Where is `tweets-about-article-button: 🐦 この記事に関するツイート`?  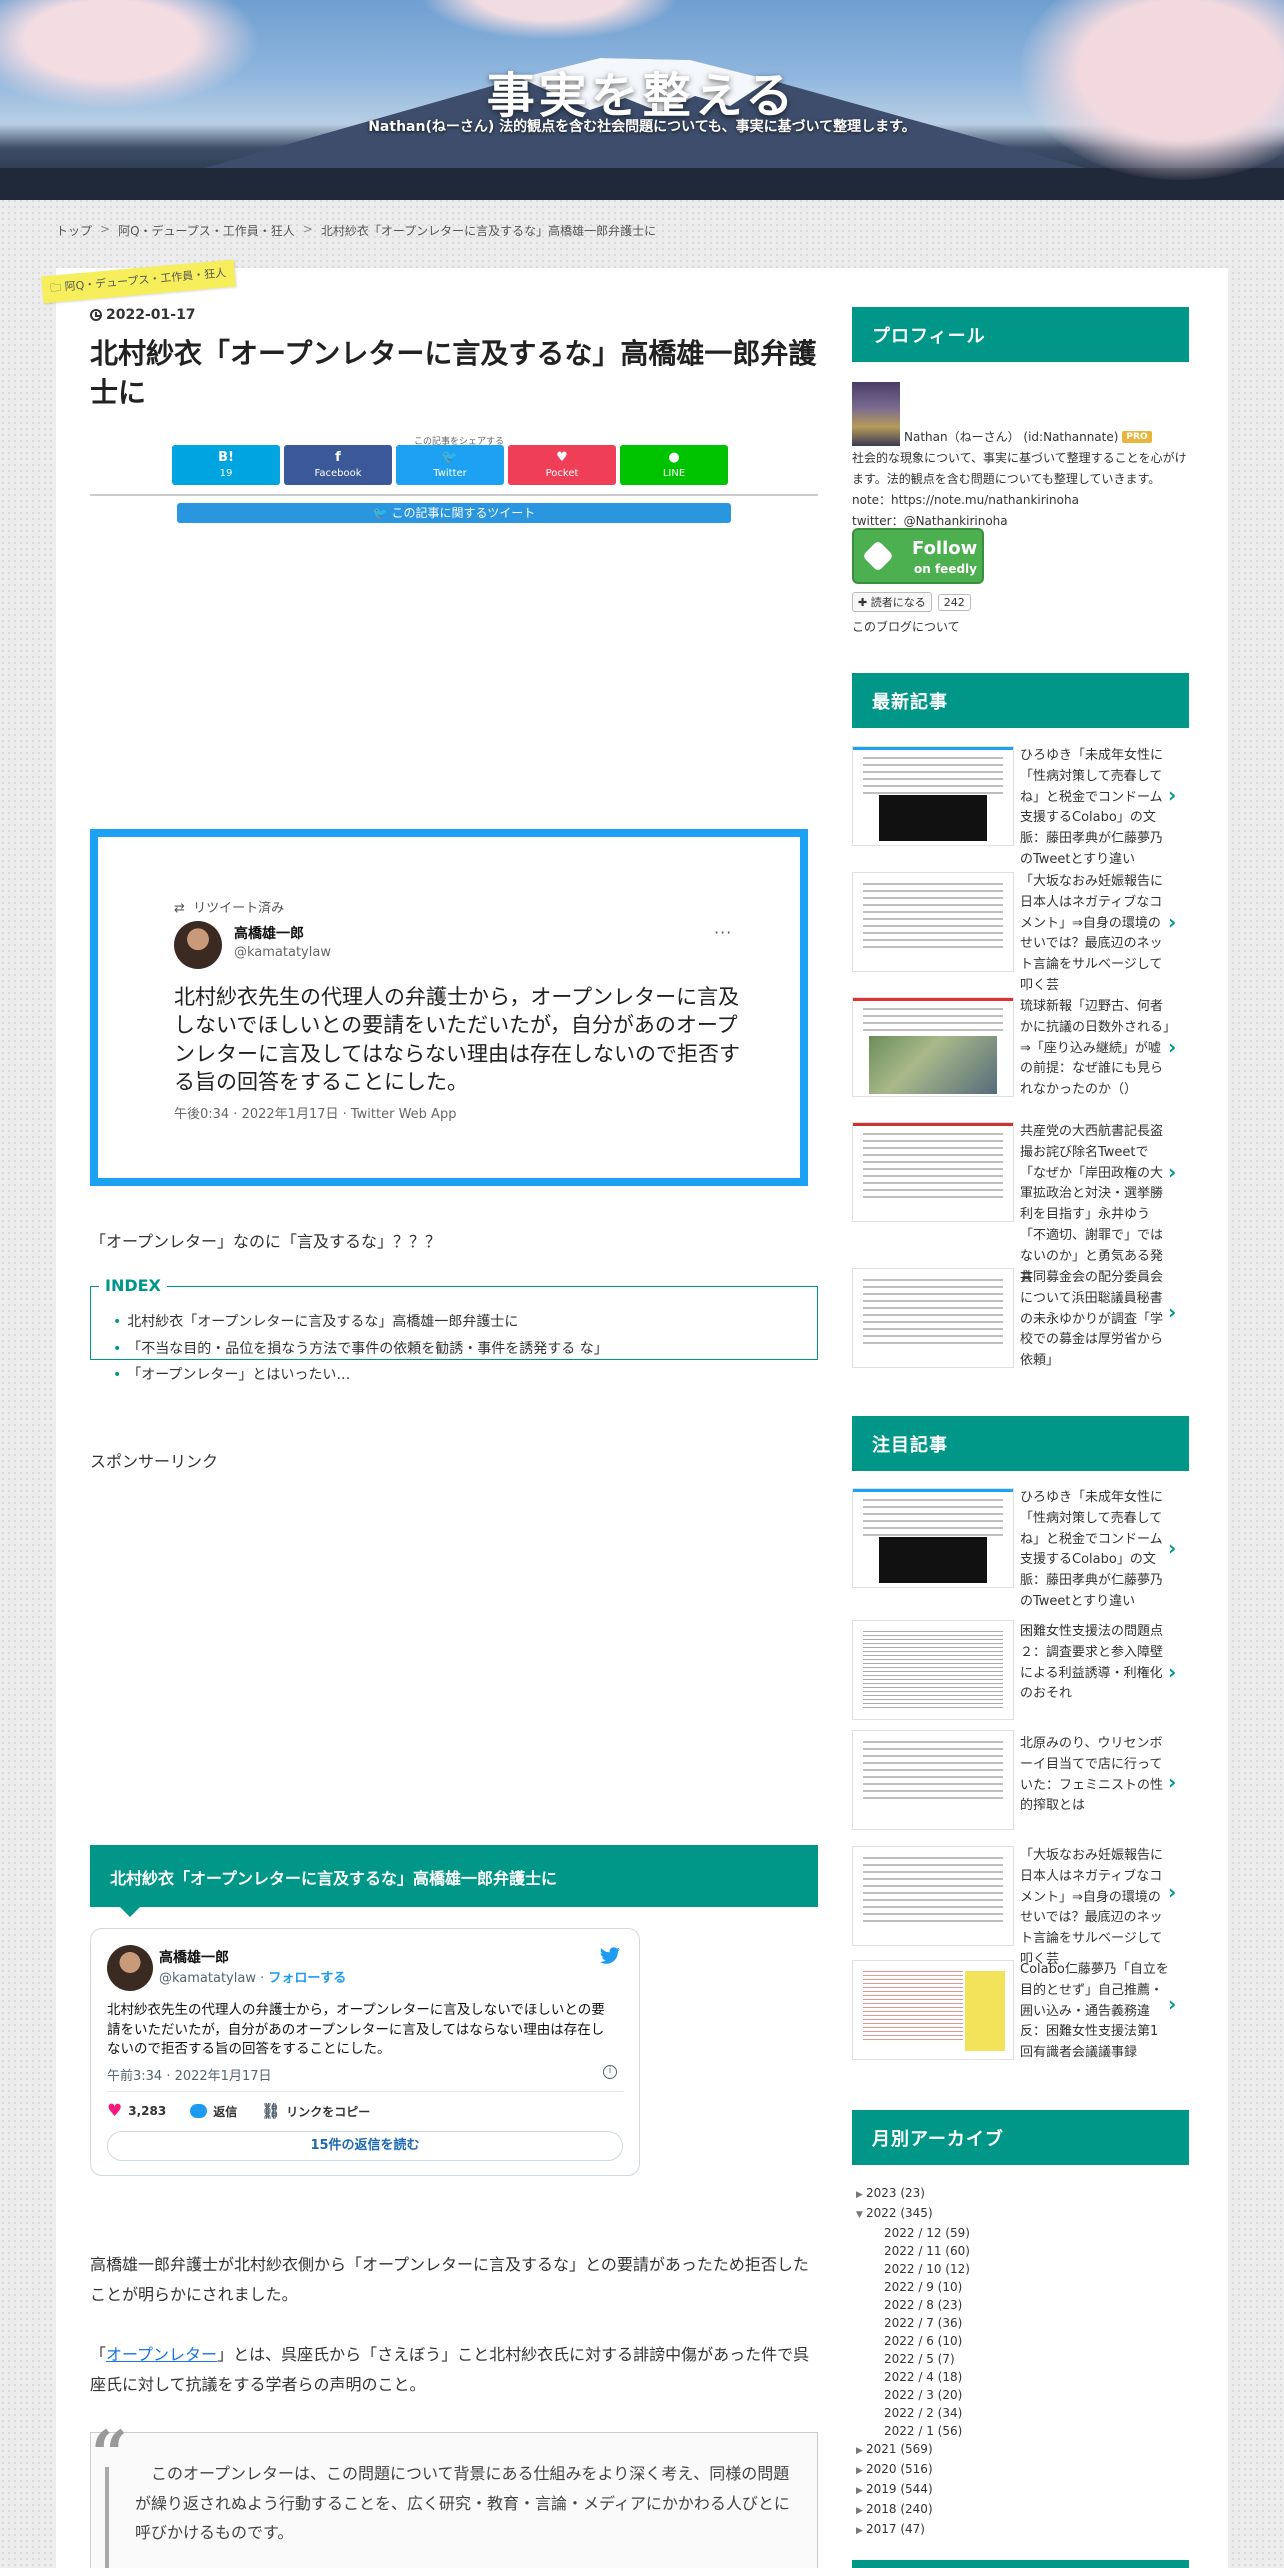
tweets-about-article-button: 🐦 この記事に関するツイート is located at coordinates (454, 513).